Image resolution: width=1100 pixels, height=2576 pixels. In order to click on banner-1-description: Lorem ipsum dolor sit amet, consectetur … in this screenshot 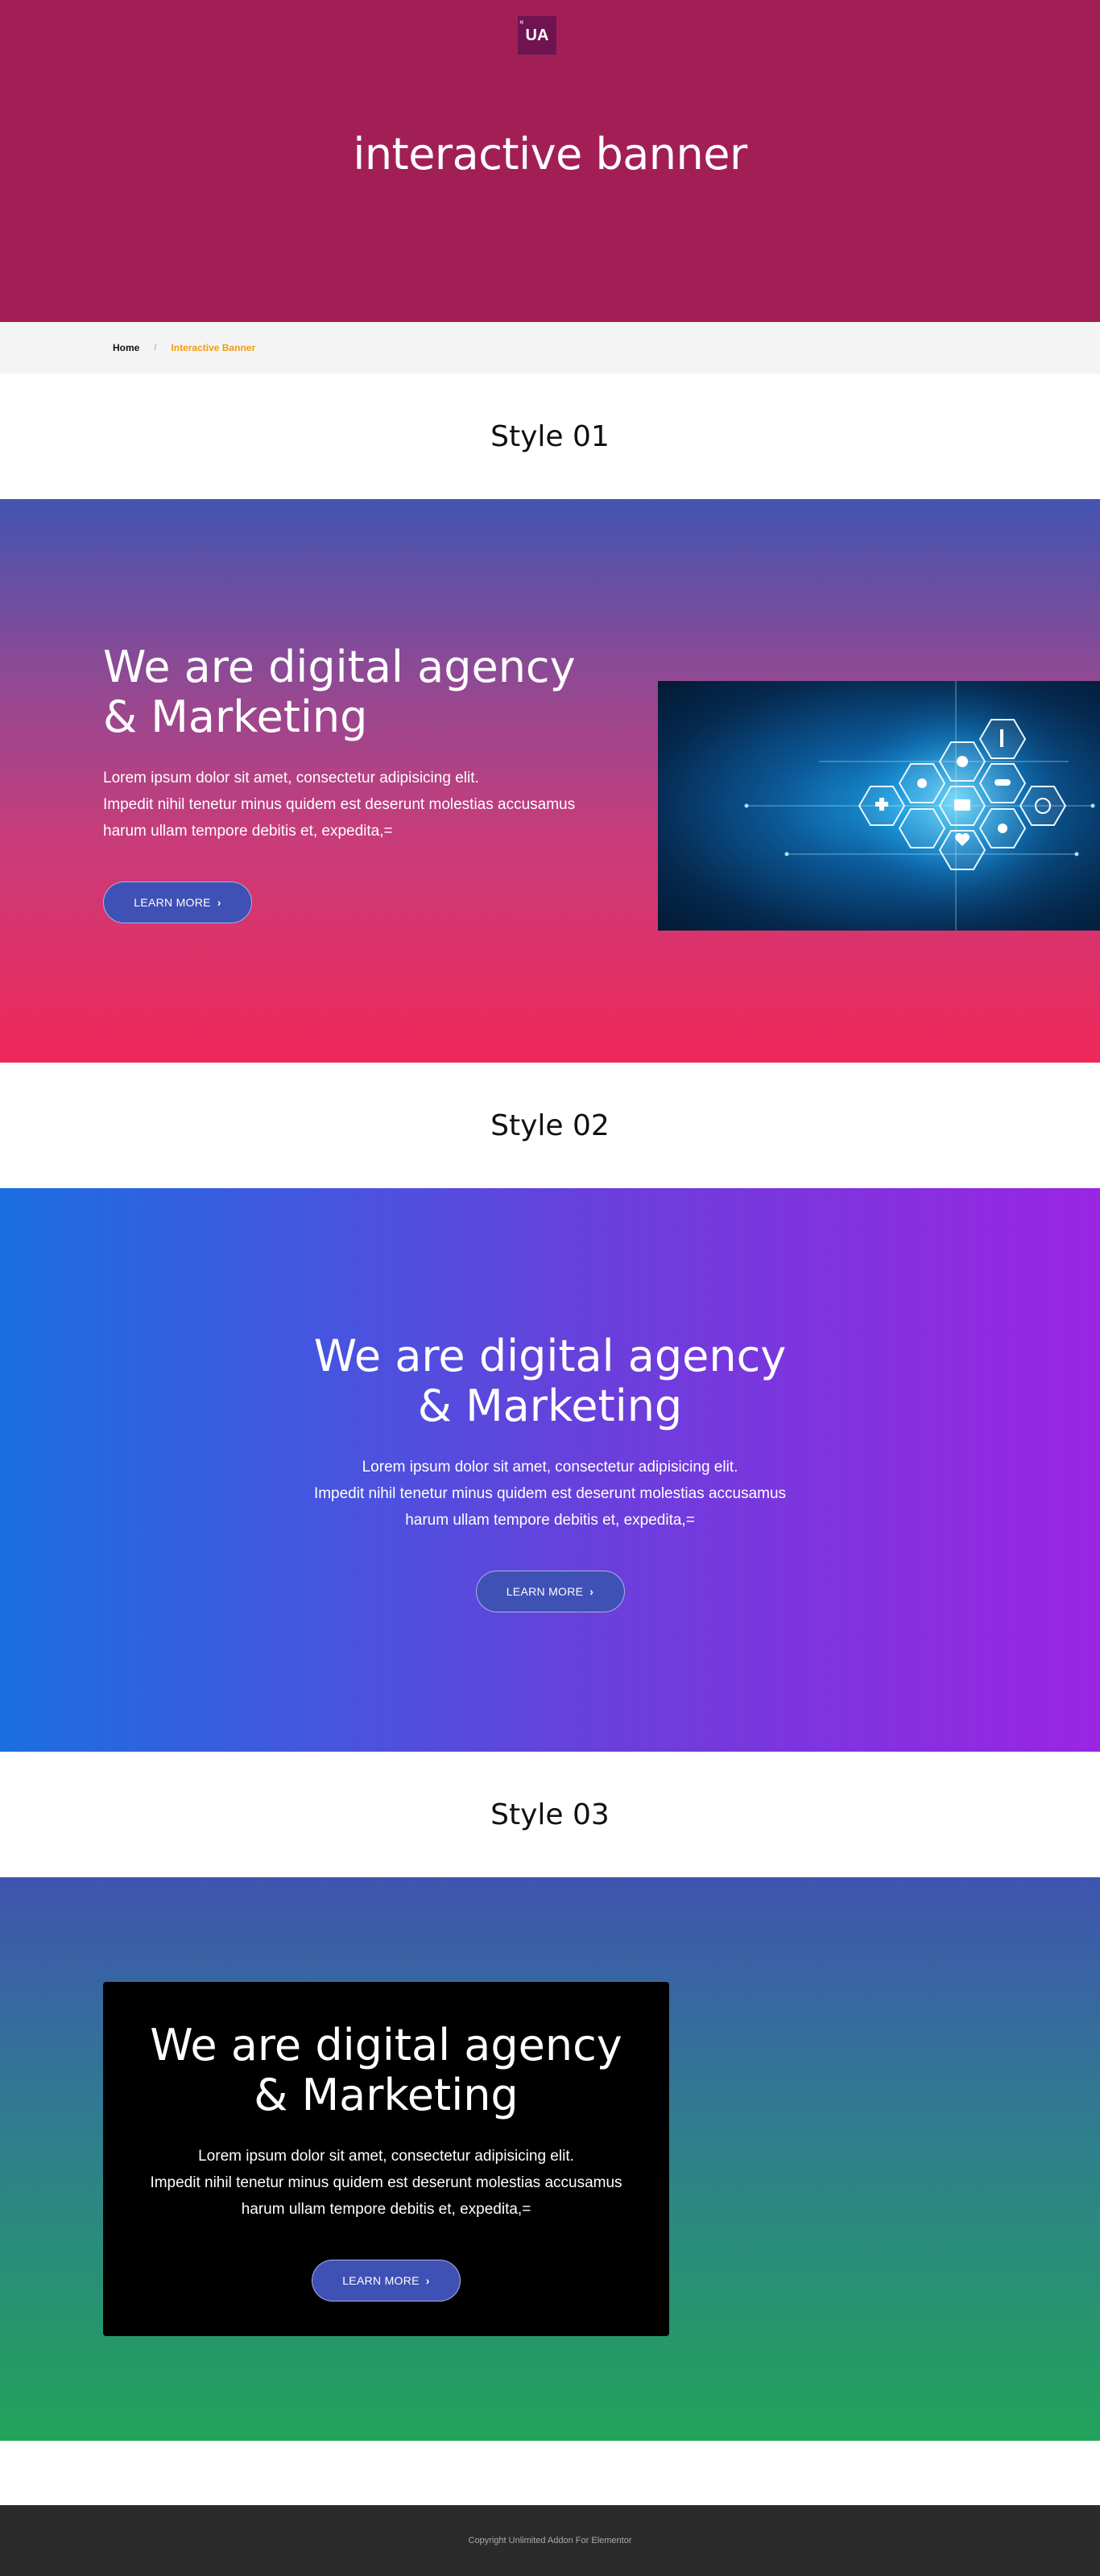, I will do `click(385, 804)`.